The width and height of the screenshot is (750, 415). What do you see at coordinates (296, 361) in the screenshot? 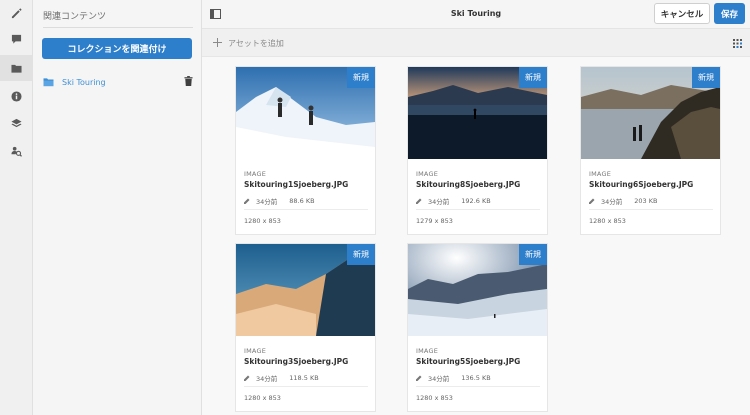
I see `asset-name: Skitouring3Sjoeberg.JPG` at bounding box center [296, 361].